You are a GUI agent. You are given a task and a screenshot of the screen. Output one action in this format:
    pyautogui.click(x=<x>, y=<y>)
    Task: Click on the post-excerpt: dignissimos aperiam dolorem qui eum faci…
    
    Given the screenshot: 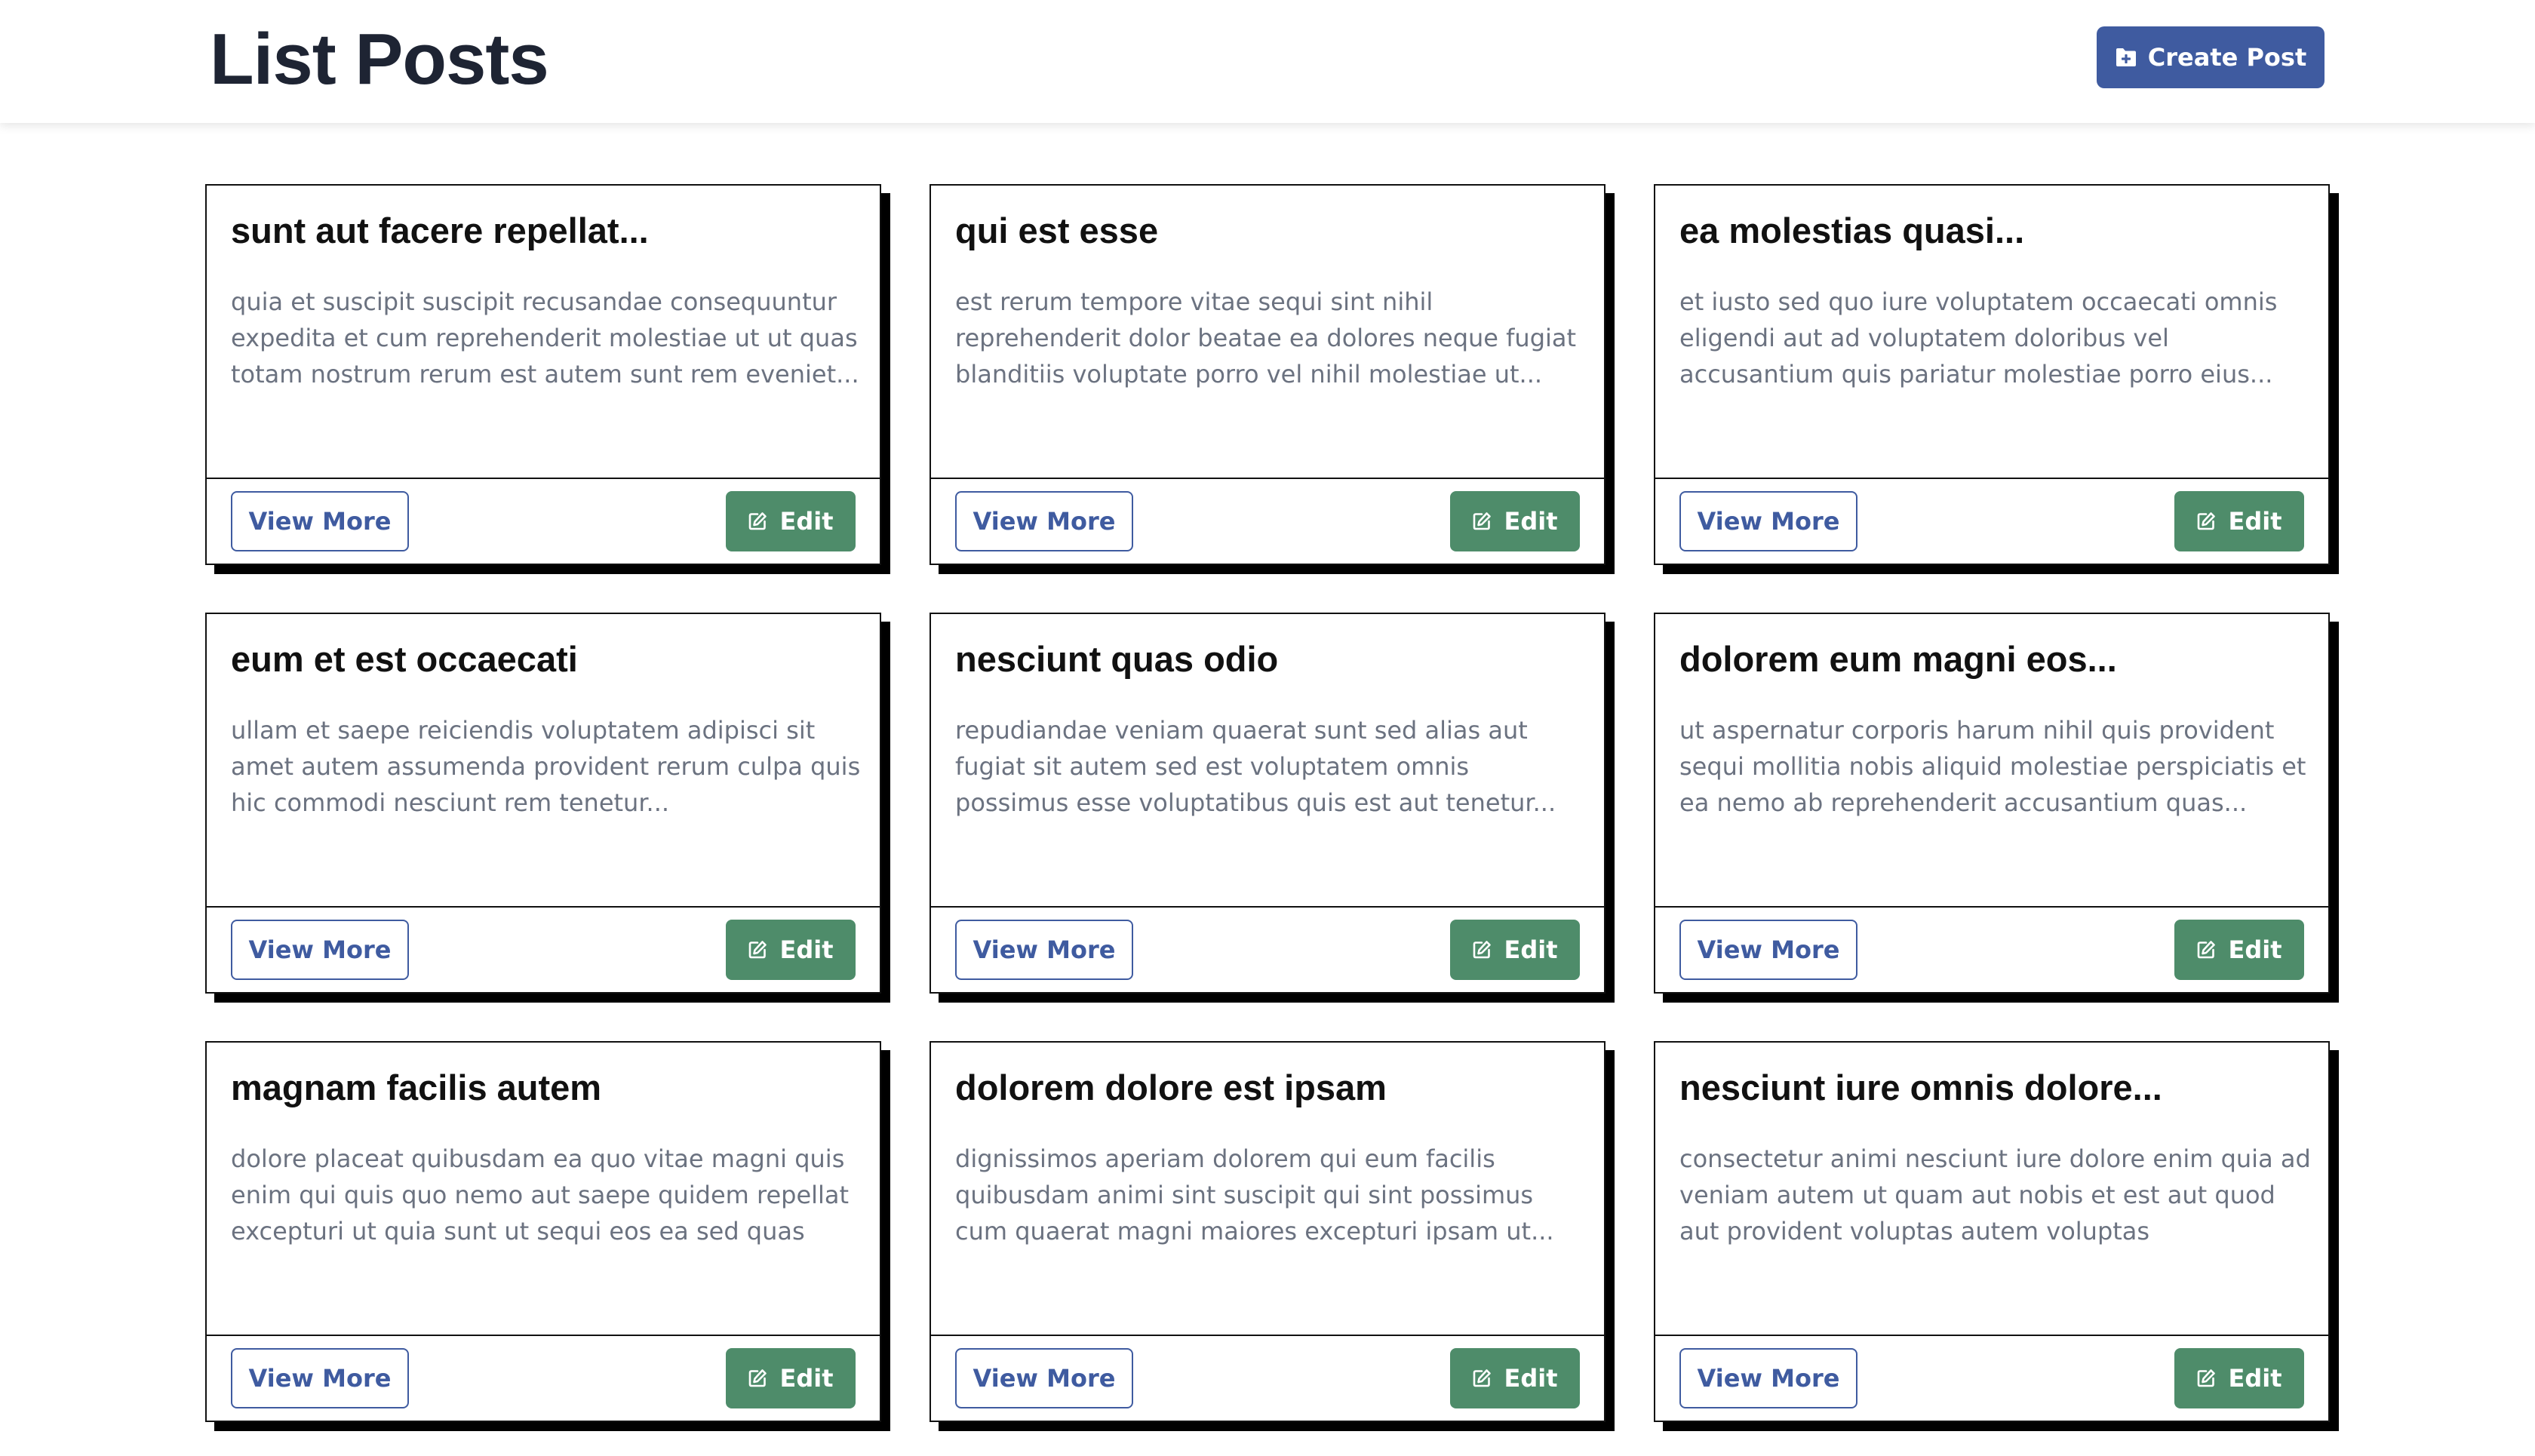 What is the action you would take?
    pyautogui.click(x=1254, y=1195)
    